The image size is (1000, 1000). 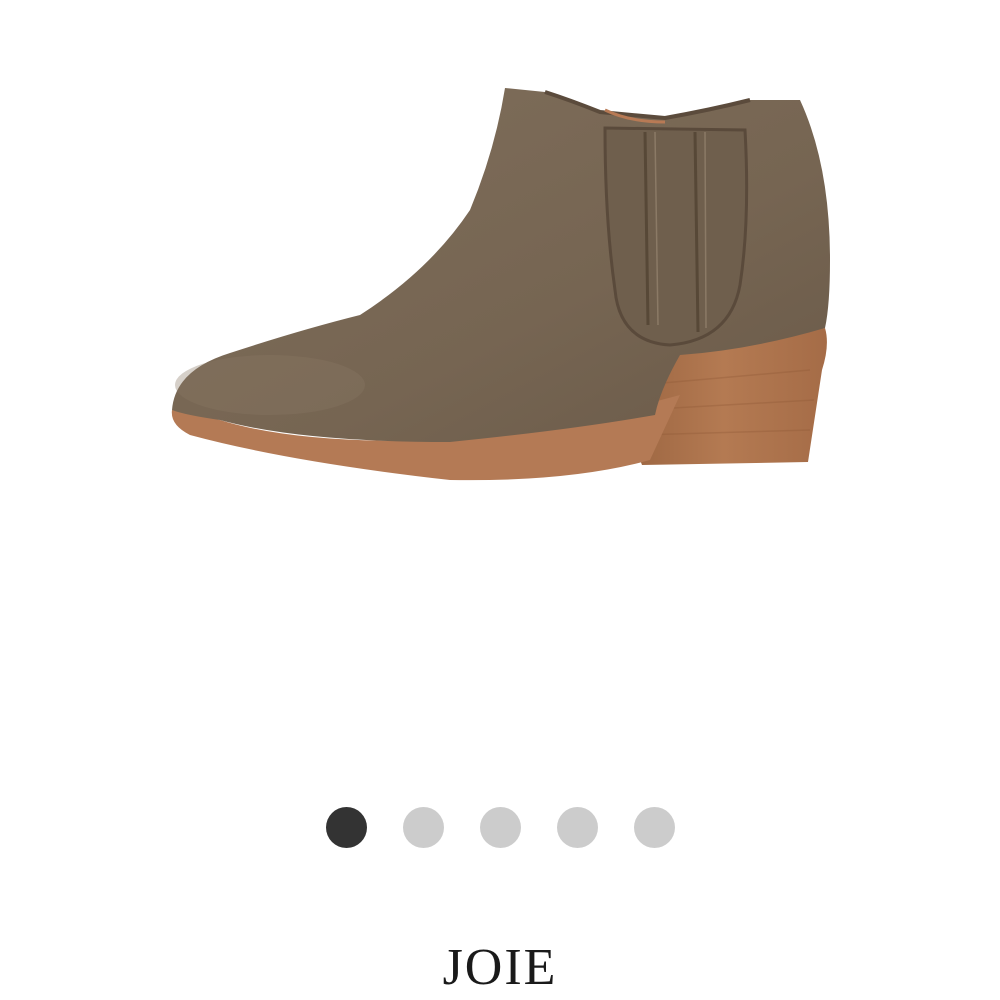 I want to click on elastic-gore, so click(x=676, y=236).